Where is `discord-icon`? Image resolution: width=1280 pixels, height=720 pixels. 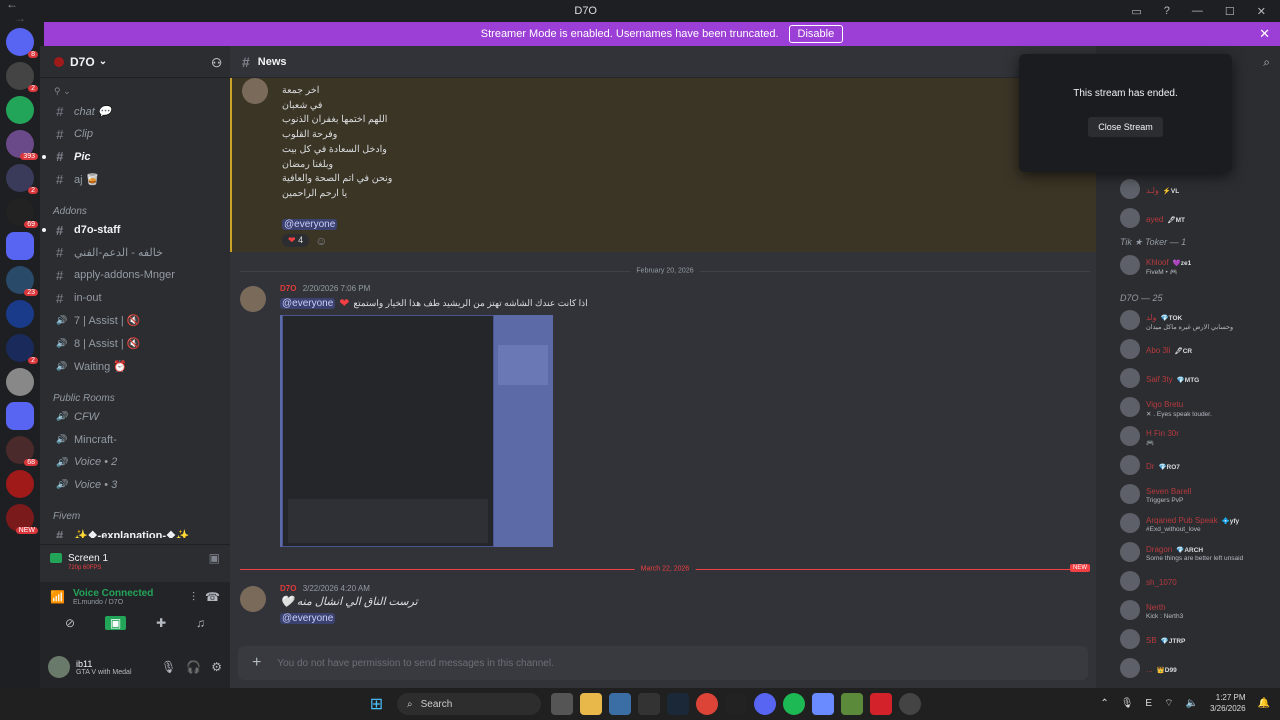
discord-icon is located at coordinates (764, 704).